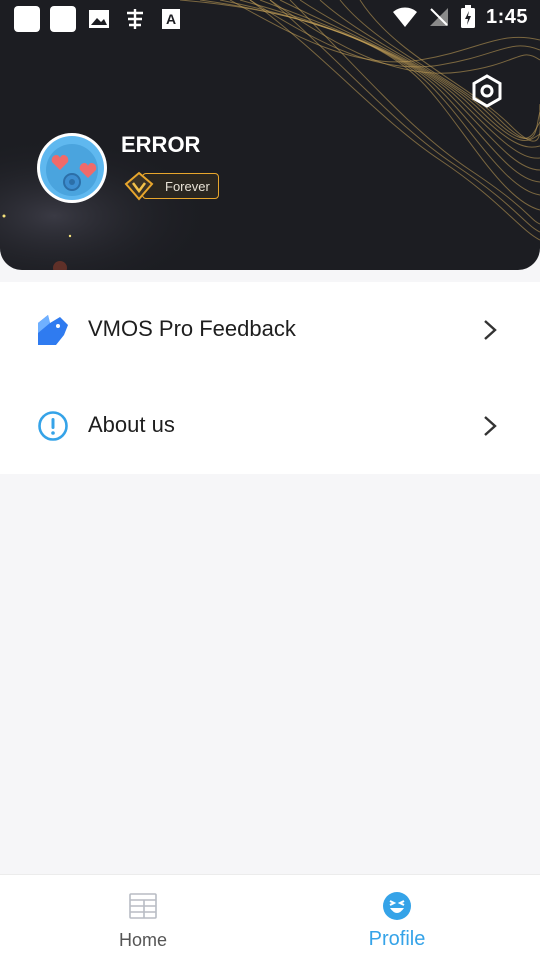  I want to click on tab-home: Home, so click(143, 918).